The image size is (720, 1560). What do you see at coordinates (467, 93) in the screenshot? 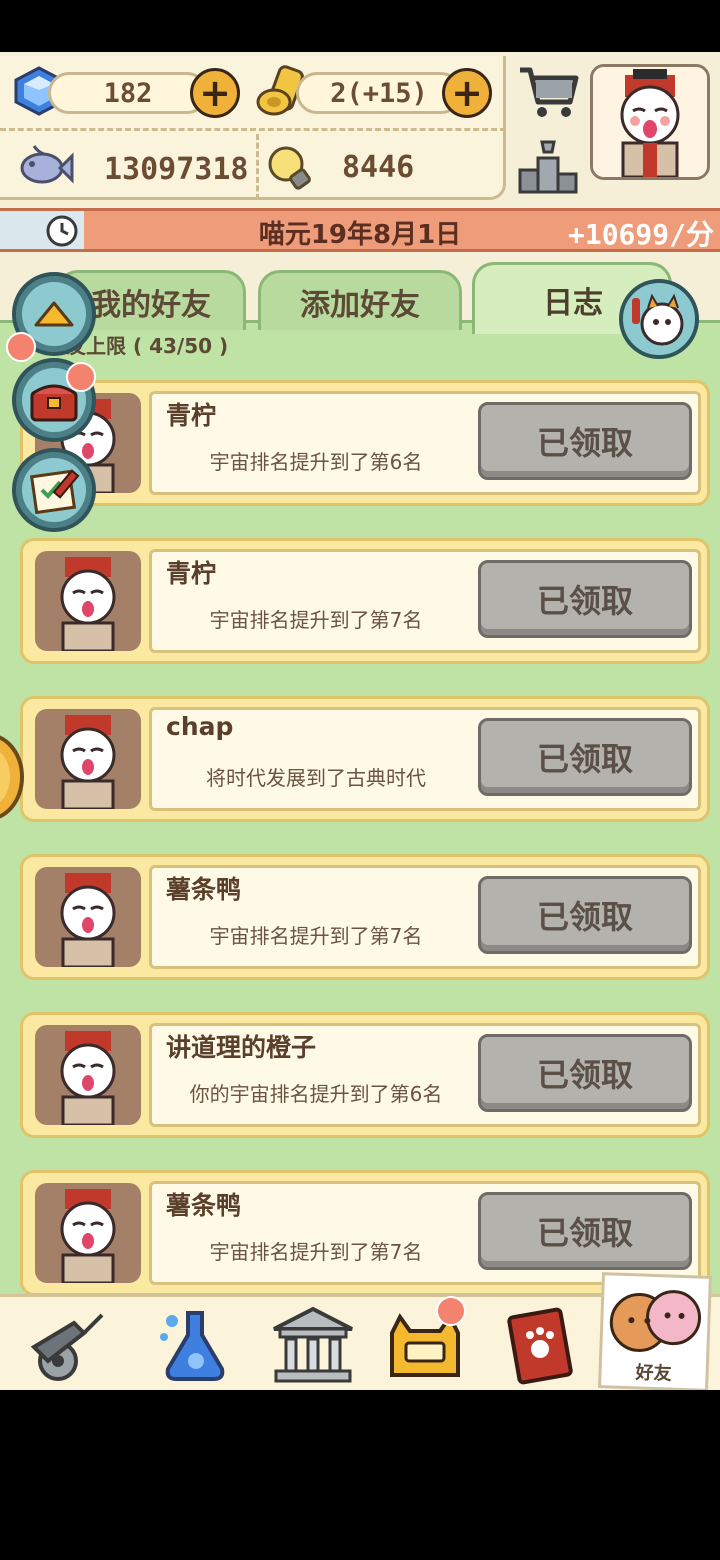
I see `add-tickets-button: +` at bounding box center [467, 93].